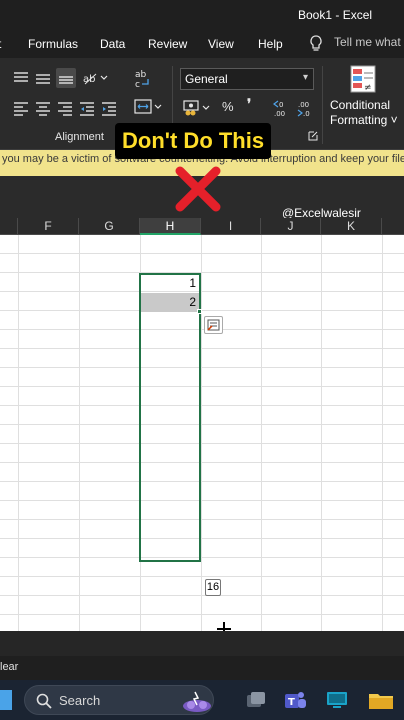 The image size is (404, 720). Describe the element at coordinates (316, 44) in the screenshot. I see `lightbulb-icon` at that location.